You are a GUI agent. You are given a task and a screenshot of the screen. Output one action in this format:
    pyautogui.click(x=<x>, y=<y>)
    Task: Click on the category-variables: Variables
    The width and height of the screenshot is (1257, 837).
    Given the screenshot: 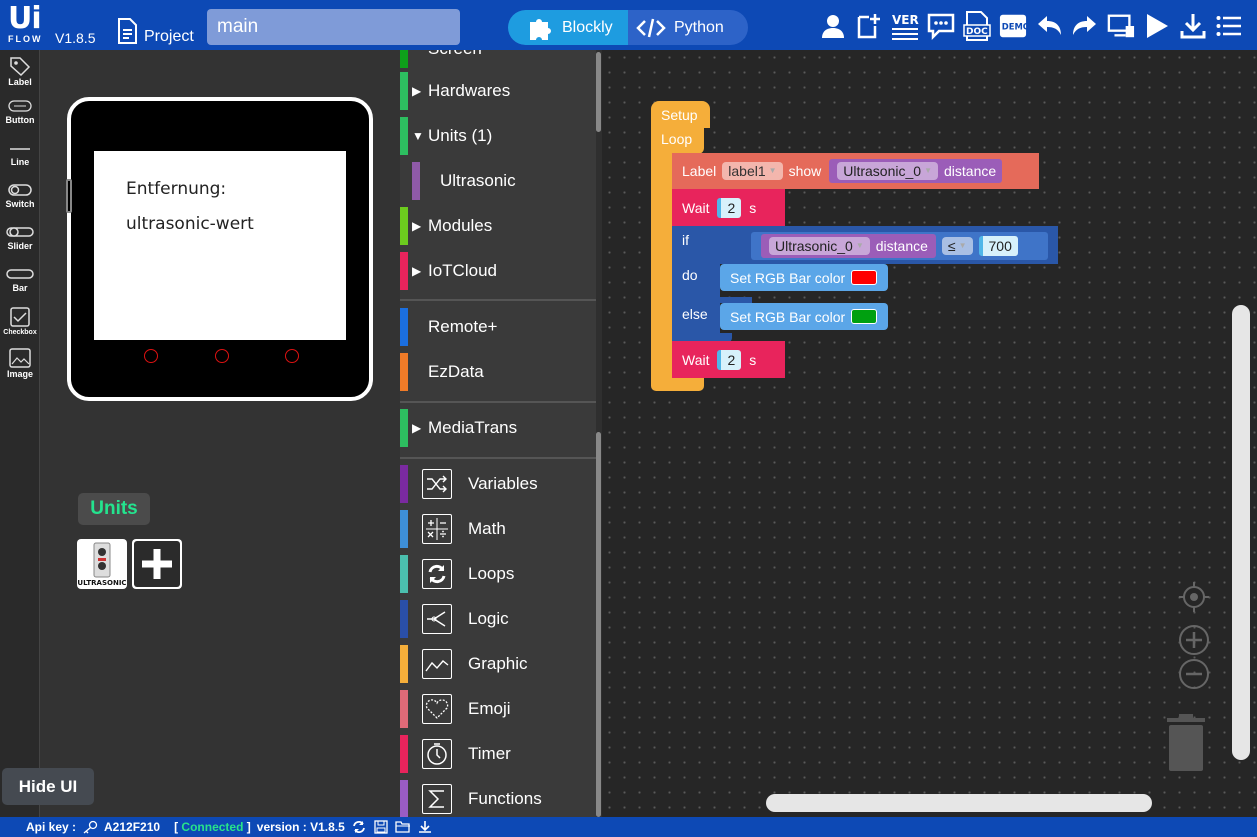 What is the action you would take?
    pyautogui.click(x=498, y=484)
    